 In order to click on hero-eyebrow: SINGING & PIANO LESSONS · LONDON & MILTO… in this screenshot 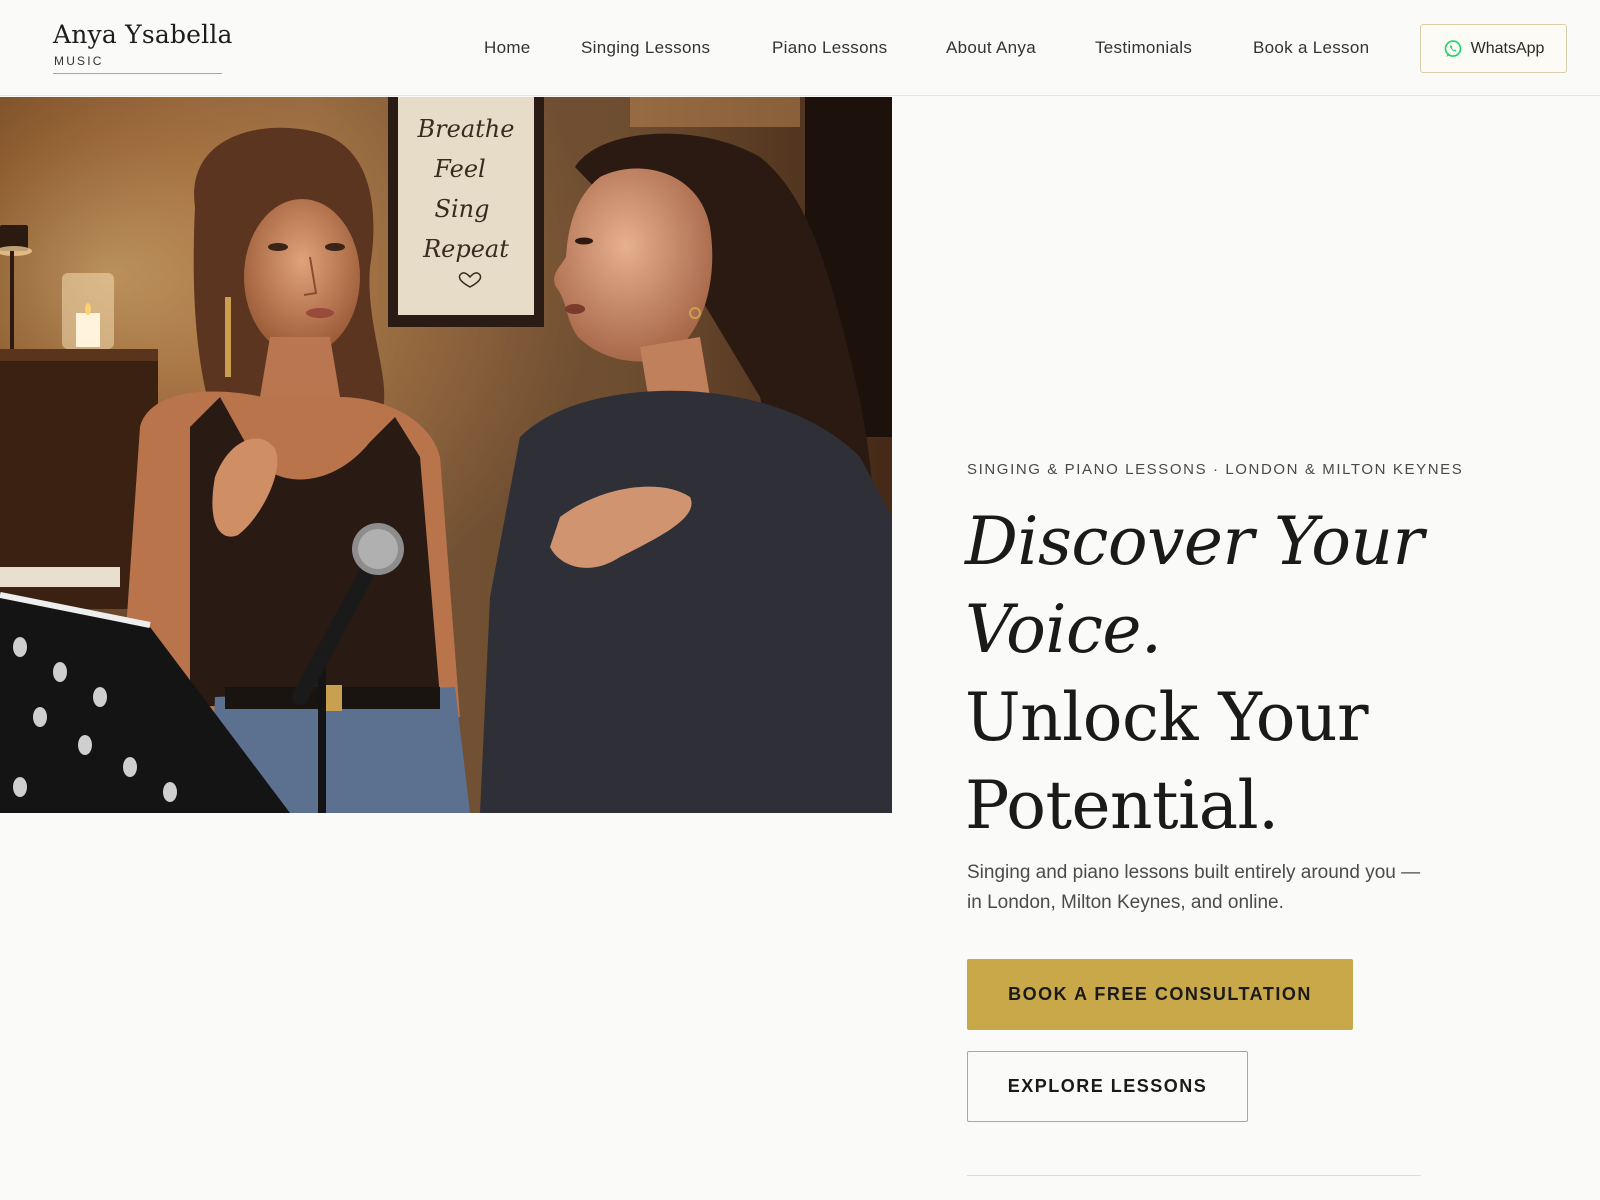, I will do `click(1215, 469)`.